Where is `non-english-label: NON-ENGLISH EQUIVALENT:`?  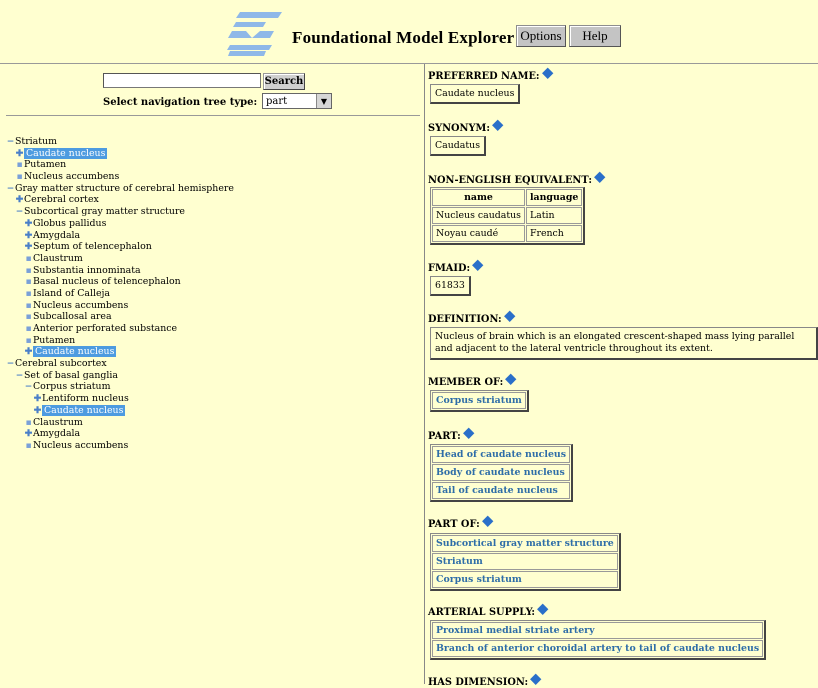 non-english-label: NON-ENGLISH EQUIVALENT: is located at coordinates (510, 180).